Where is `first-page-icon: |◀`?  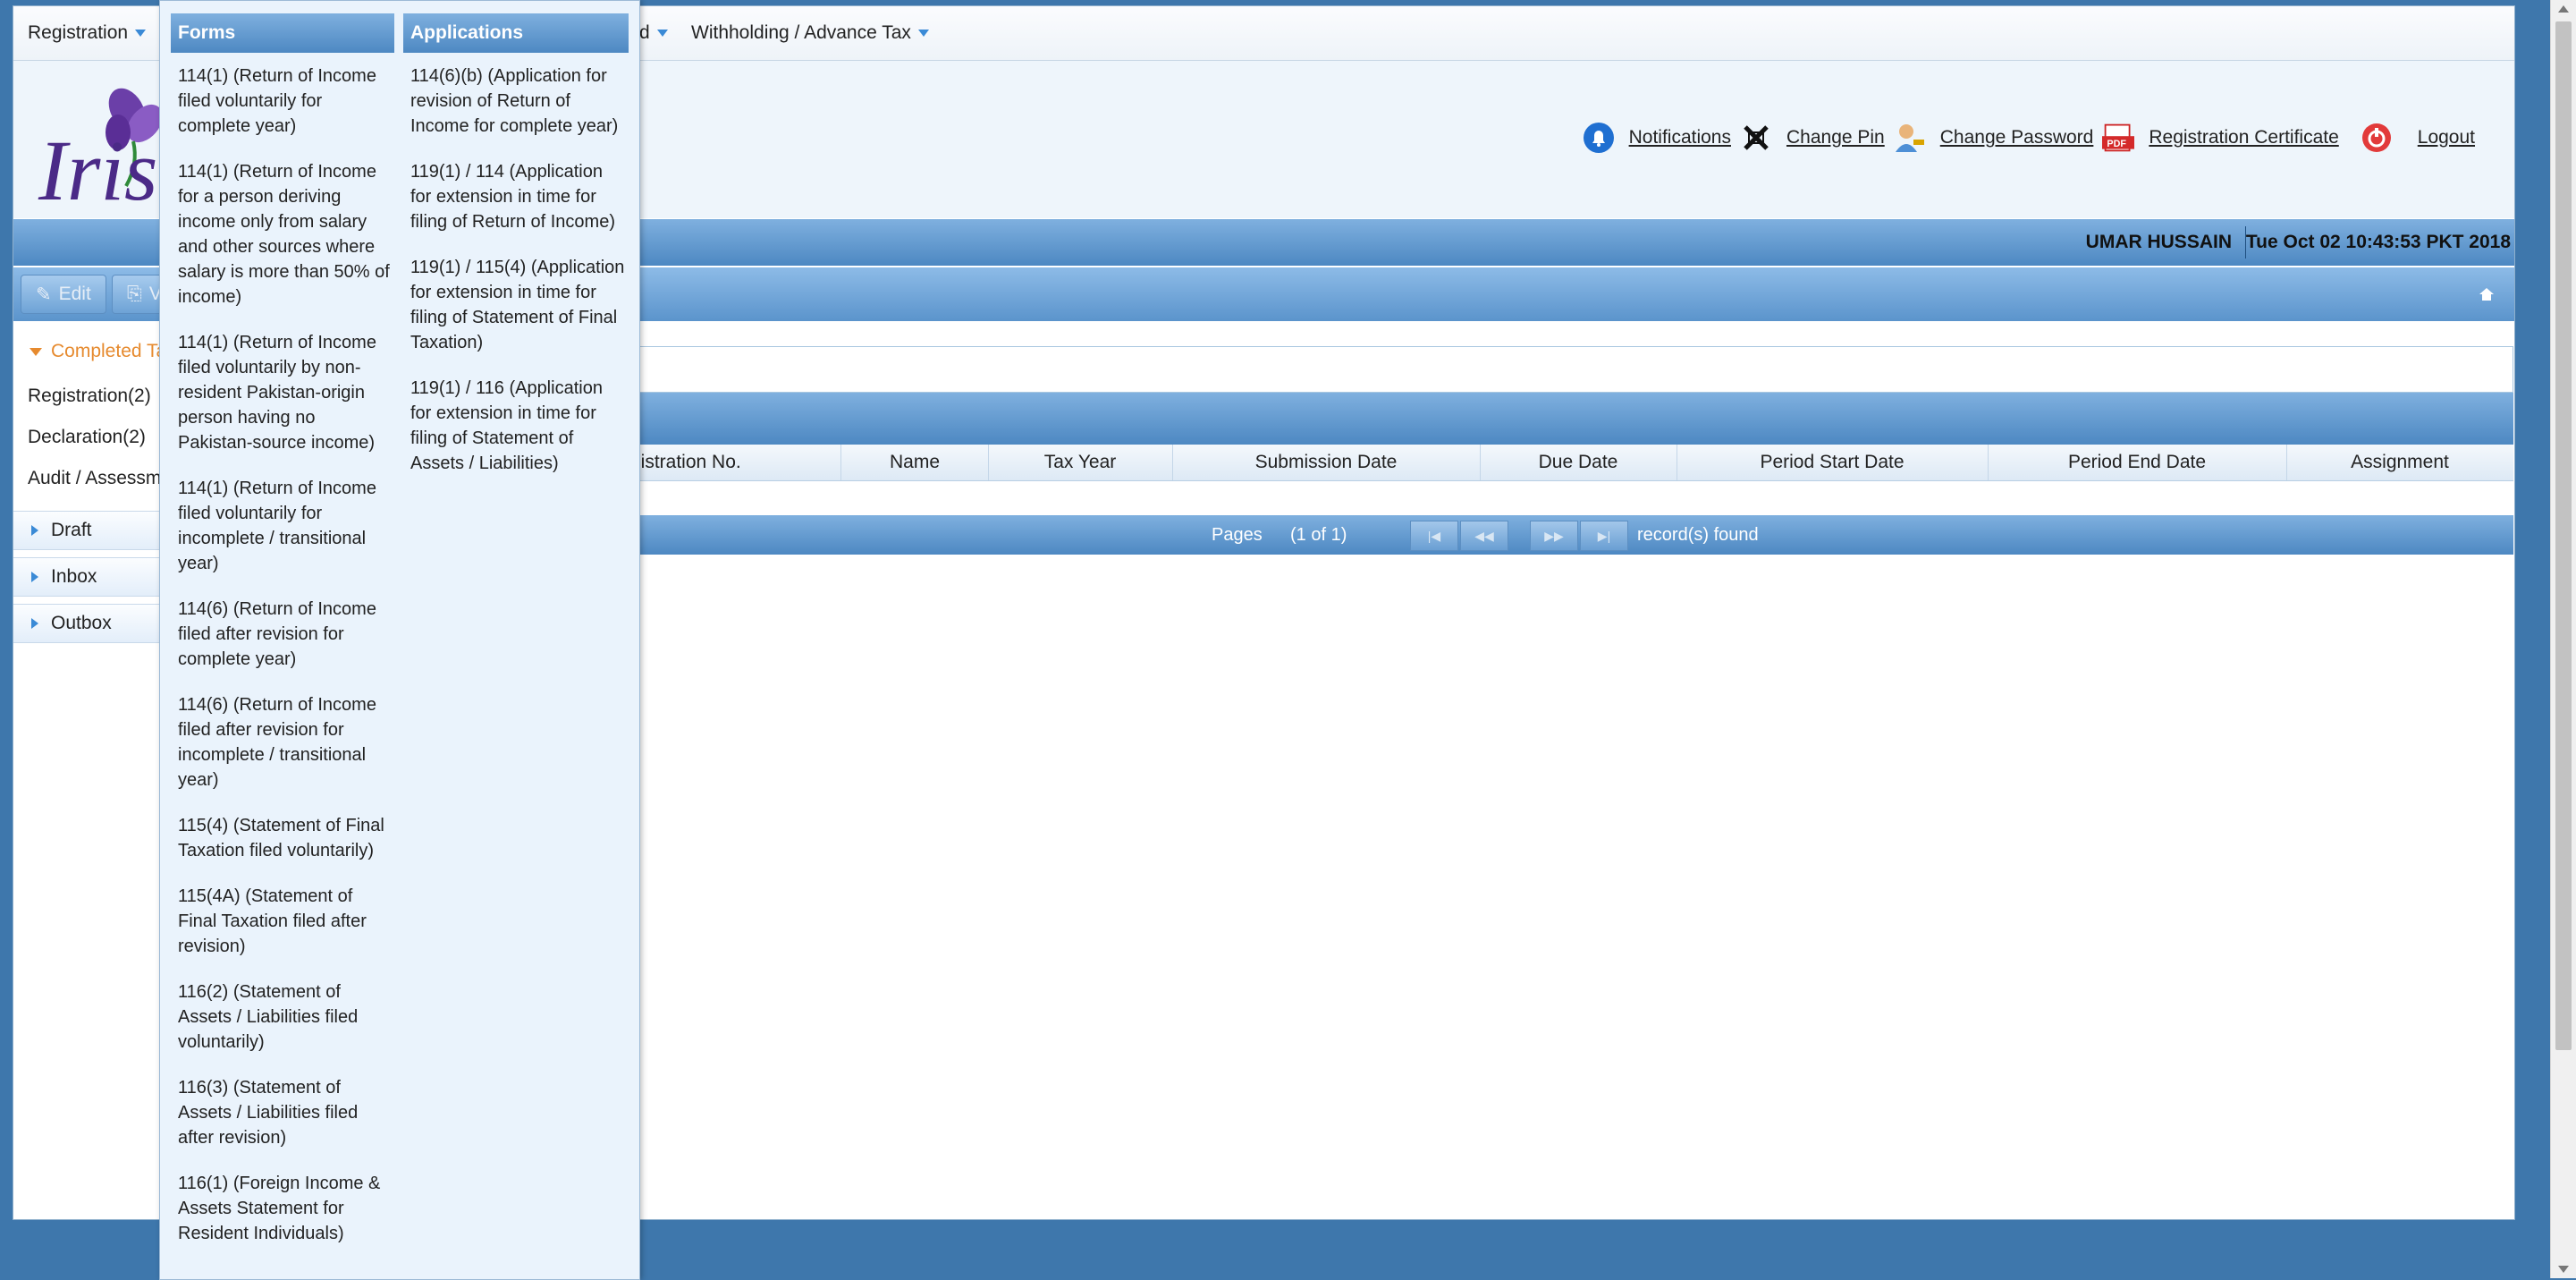 first-page-icon: |◀ is located at coordinates (1434, 536).